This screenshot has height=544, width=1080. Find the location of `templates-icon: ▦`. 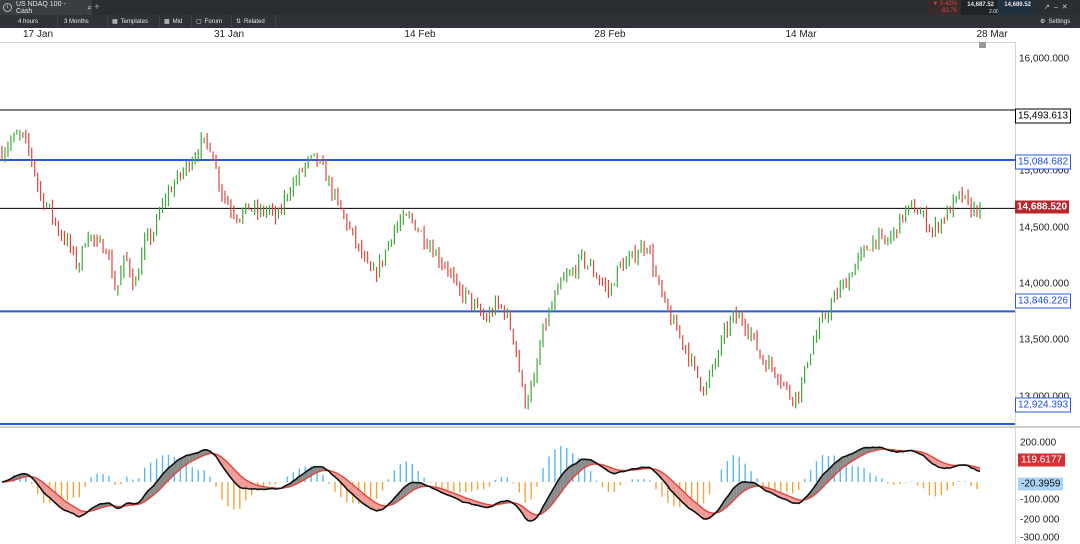

templates-icon: ▦ is located at coordinates (115, 22).